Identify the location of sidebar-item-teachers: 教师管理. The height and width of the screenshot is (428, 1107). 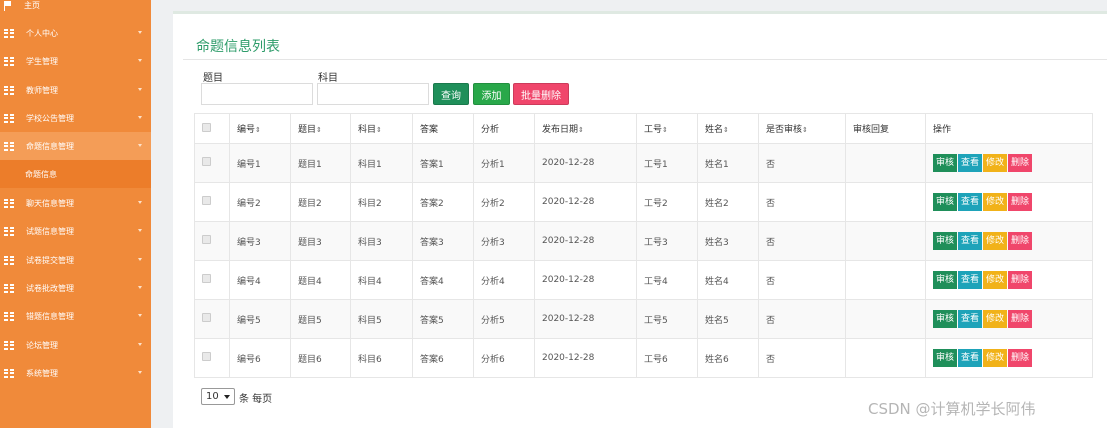
(75, 90).